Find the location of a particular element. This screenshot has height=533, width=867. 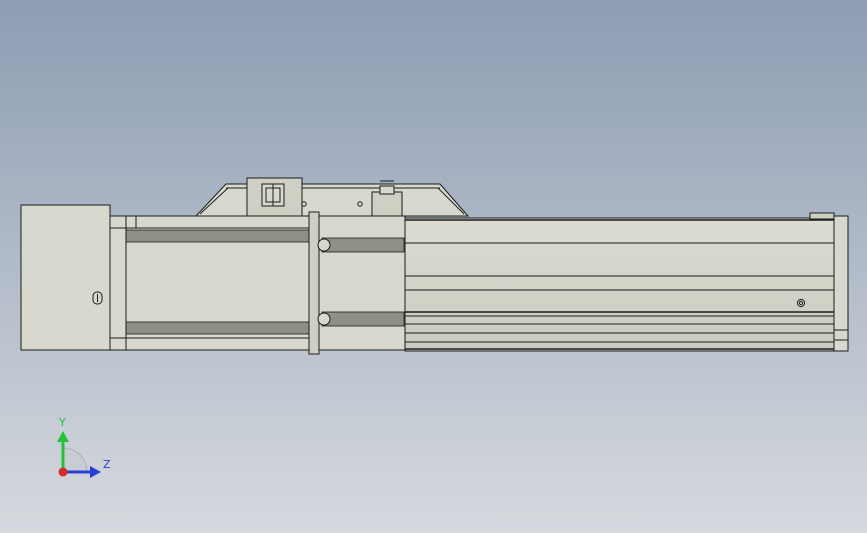

triad-x-axis-dot is located at coordinates (63, 472).